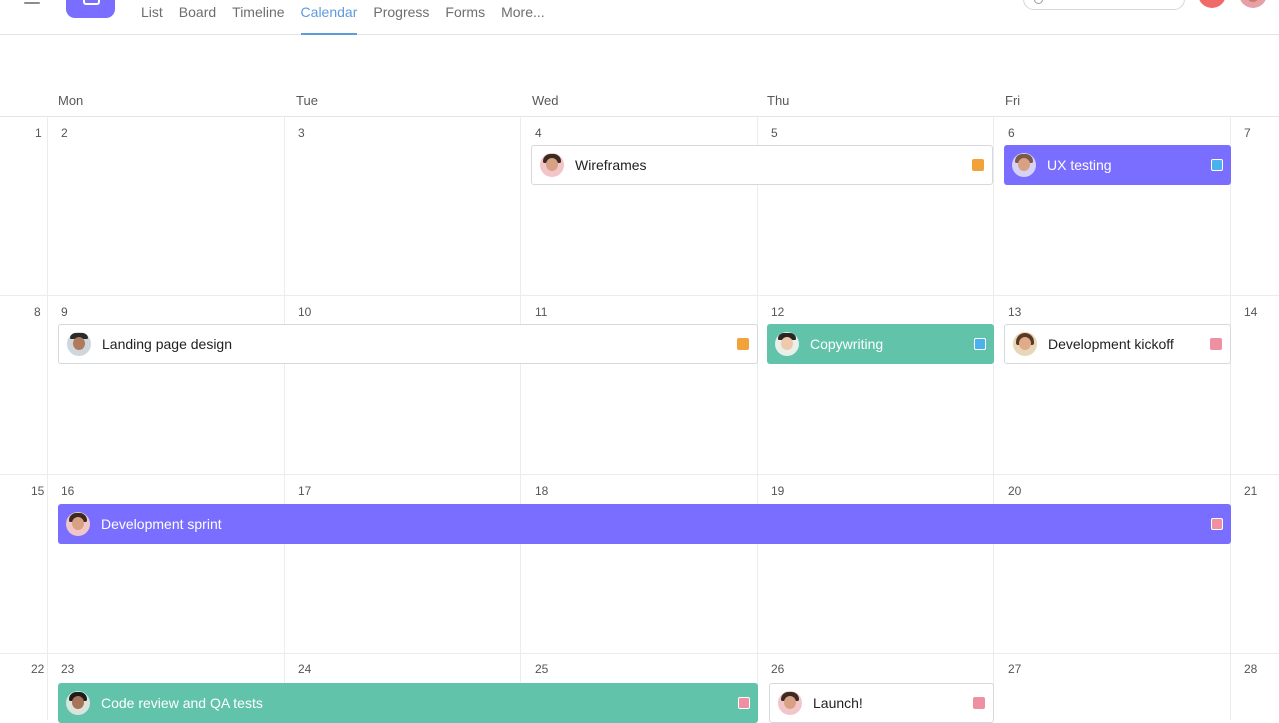 This screenshot has width=1279, height=723. I want to click on event-title: Wireframes, so click(611, 165).